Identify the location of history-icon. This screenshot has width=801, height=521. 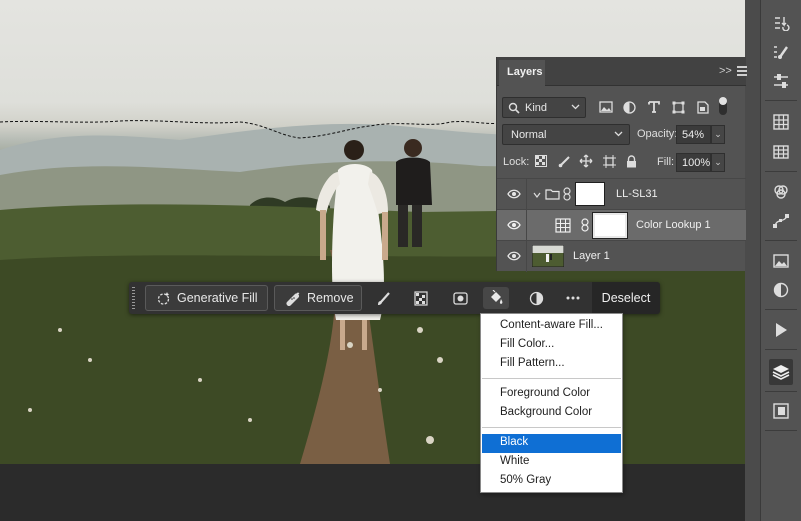
(781, 23).